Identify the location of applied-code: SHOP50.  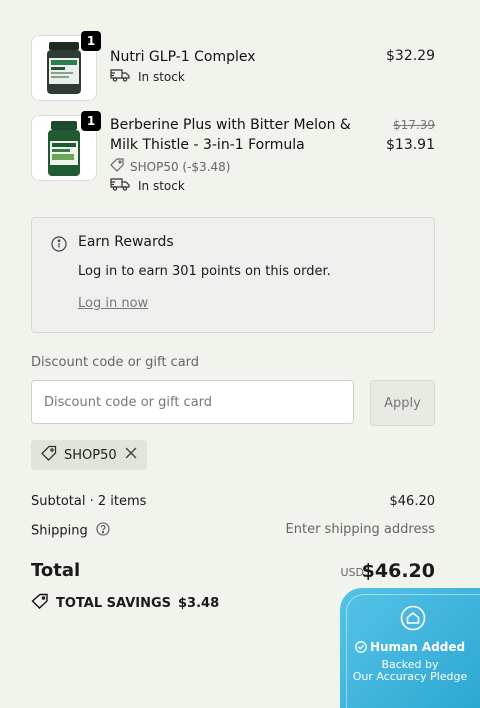
(90, 455).